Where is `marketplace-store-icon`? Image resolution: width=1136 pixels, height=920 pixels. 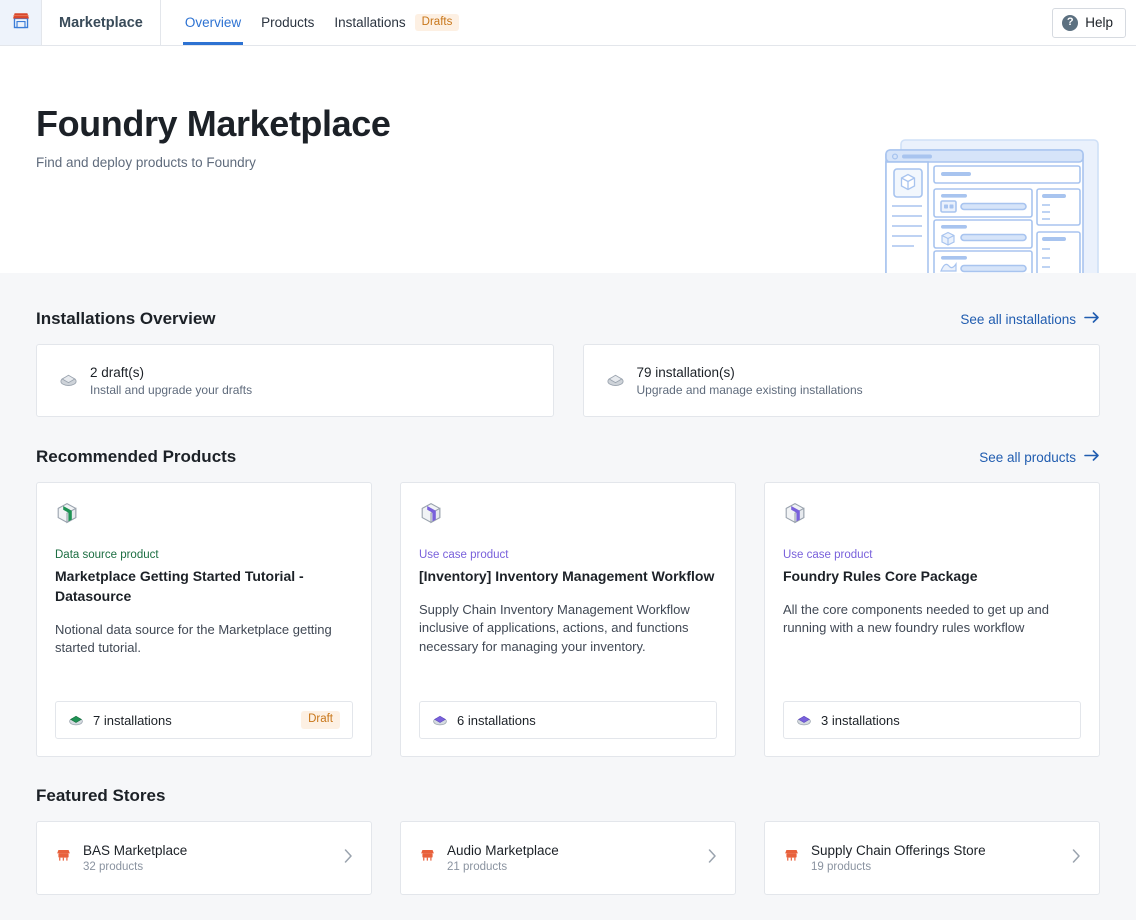 marketplace-store-icon is located at coordinates (21, 22).